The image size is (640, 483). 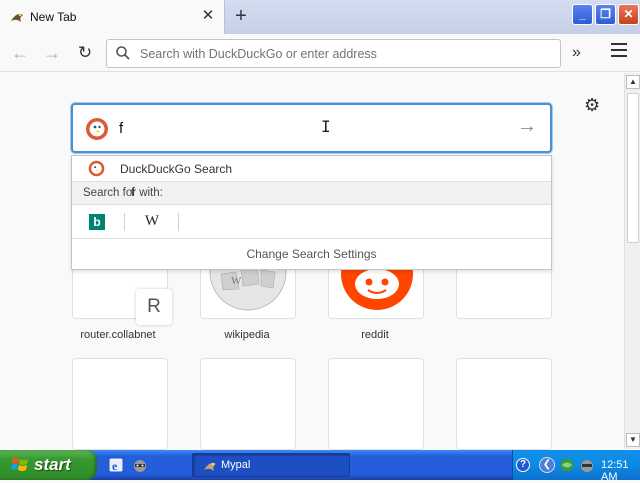 I want to click on windows-taskbar: start e Mypal ? ❮ 12:51 AM, so click(x=320, y=466).